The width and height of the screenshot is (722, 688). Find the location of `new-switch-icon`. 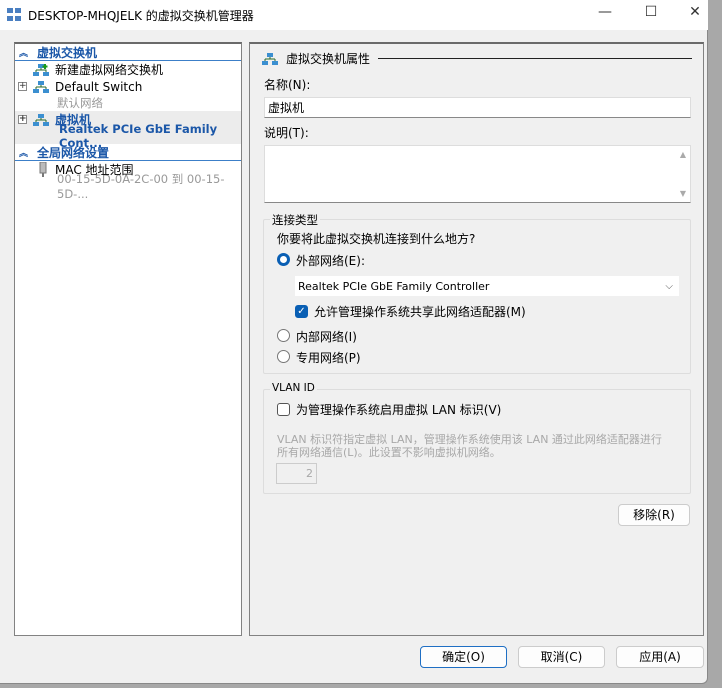

new-switch-icon is located at coordinates (41, 69).